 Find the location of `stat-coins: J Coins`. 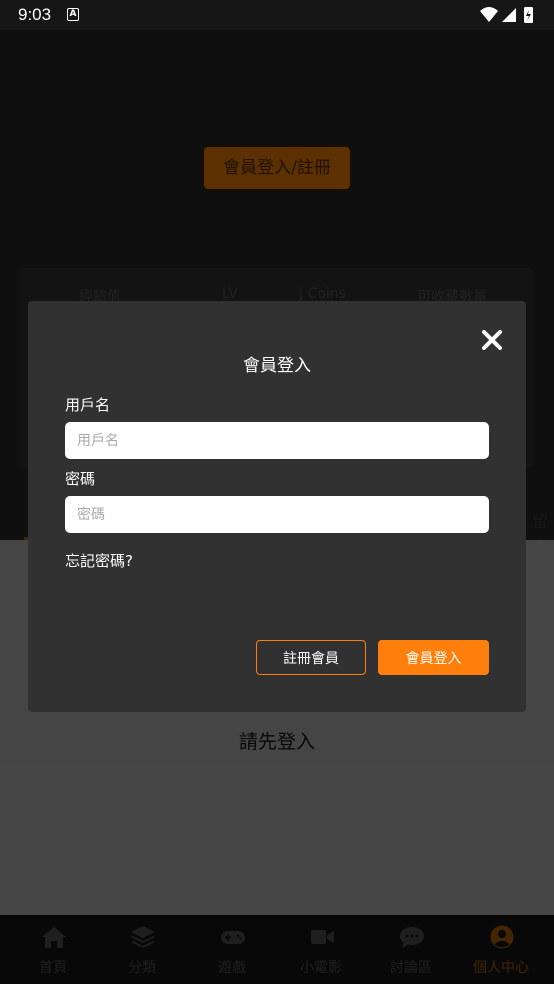

stat-coins: J Coins is located at coordinates (322, 294).